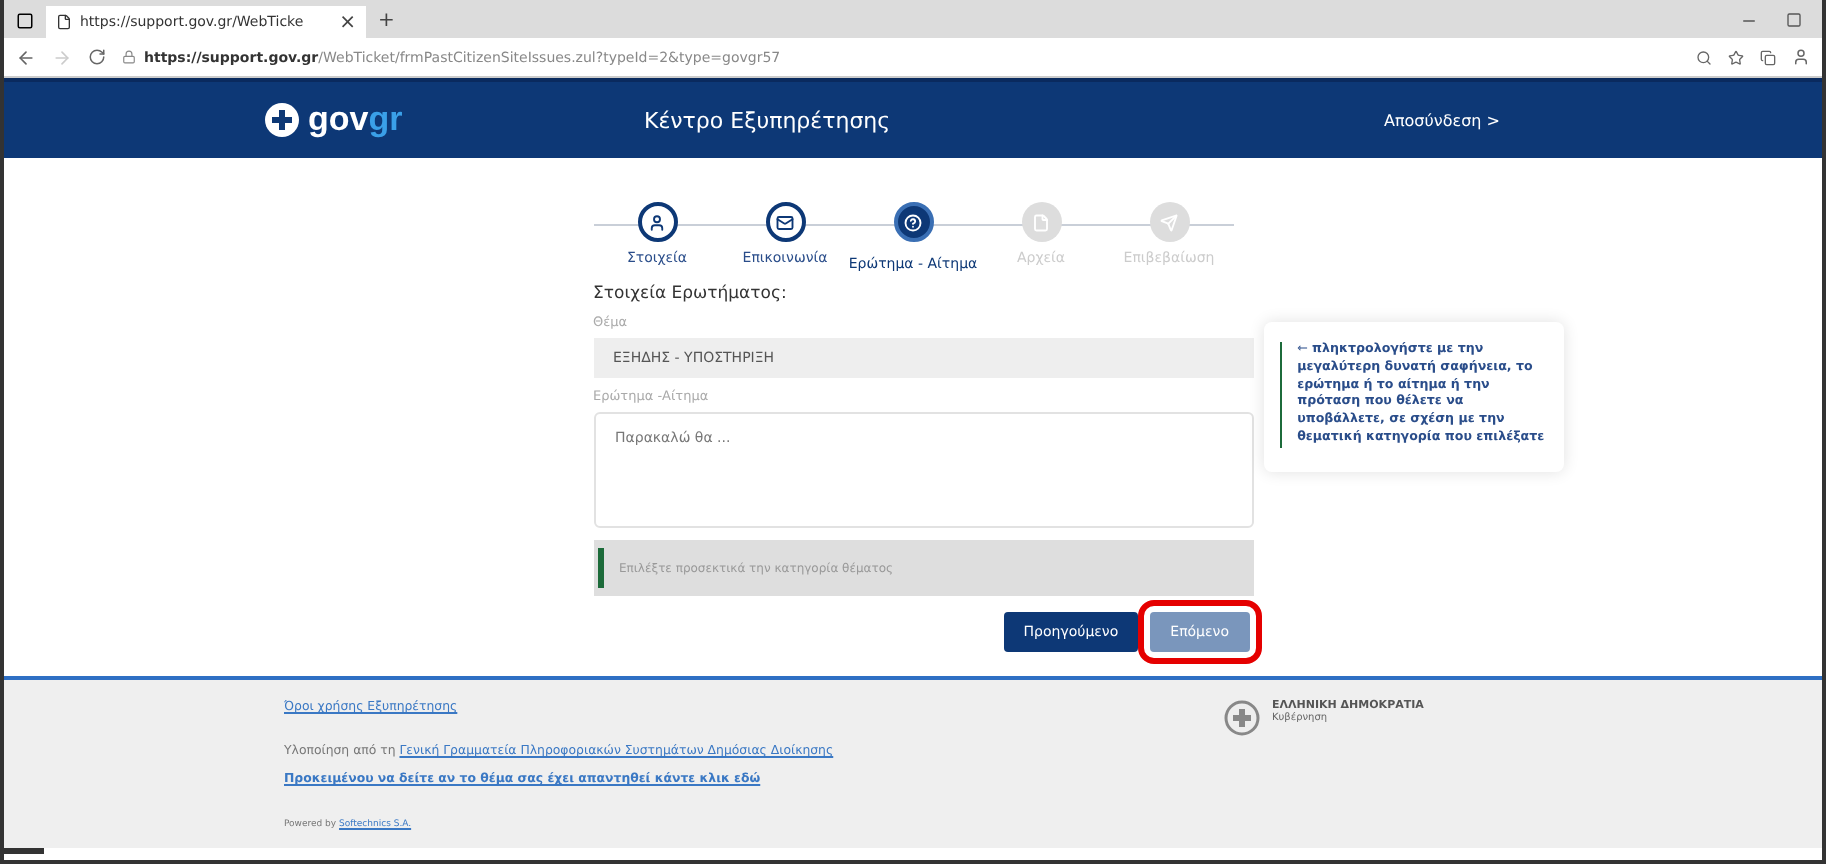  Describe the element at coordinates (785, 222) in the screenshot. I see `mail-icon` at that location.